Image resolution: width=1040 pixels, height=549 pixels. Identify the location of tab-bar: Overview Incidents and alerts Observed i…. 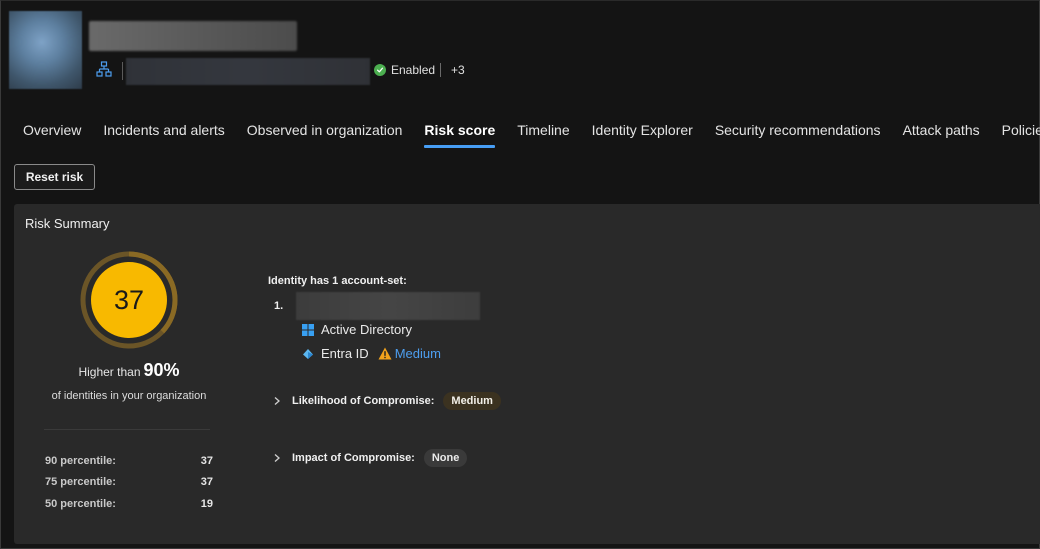
(531, 136).